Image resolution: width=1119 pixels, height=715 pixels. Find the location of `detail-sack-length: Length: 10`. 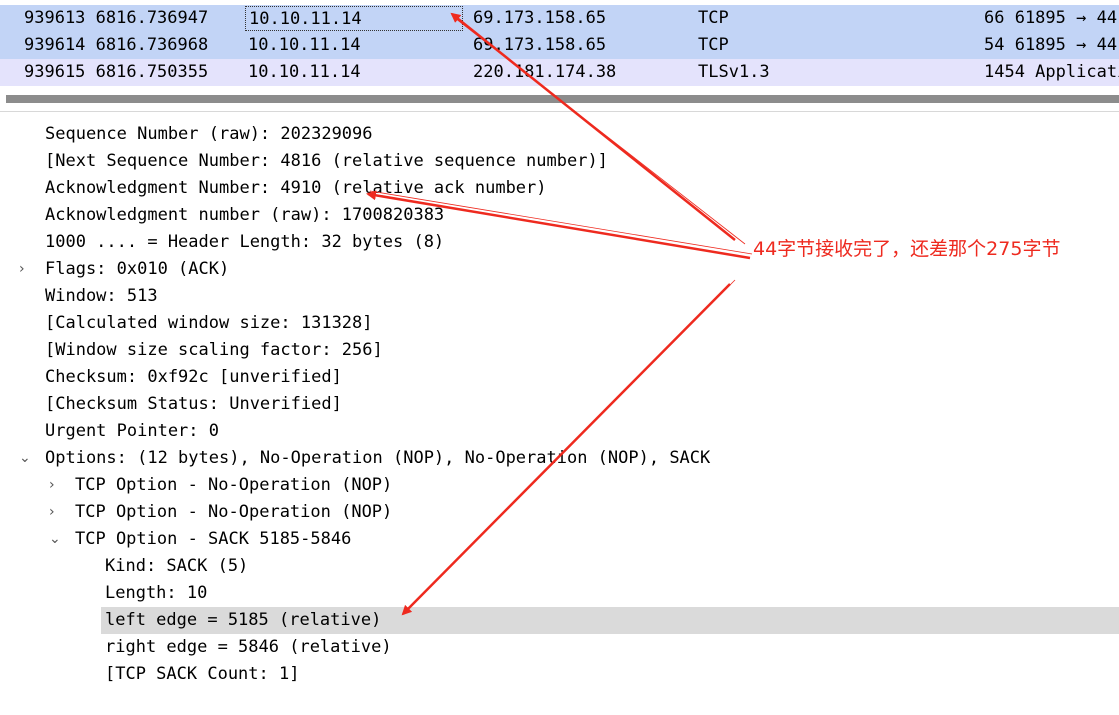

detail-sack-length: Length: 10 is located at coordinates (559, 593).